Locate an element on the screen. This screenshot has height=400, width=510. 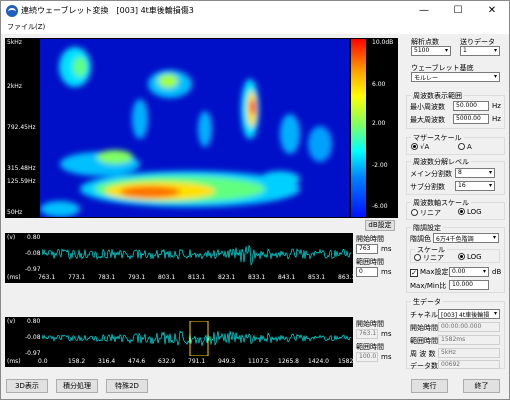
unit-ms: (ms) is located at coordinates (14, 361).